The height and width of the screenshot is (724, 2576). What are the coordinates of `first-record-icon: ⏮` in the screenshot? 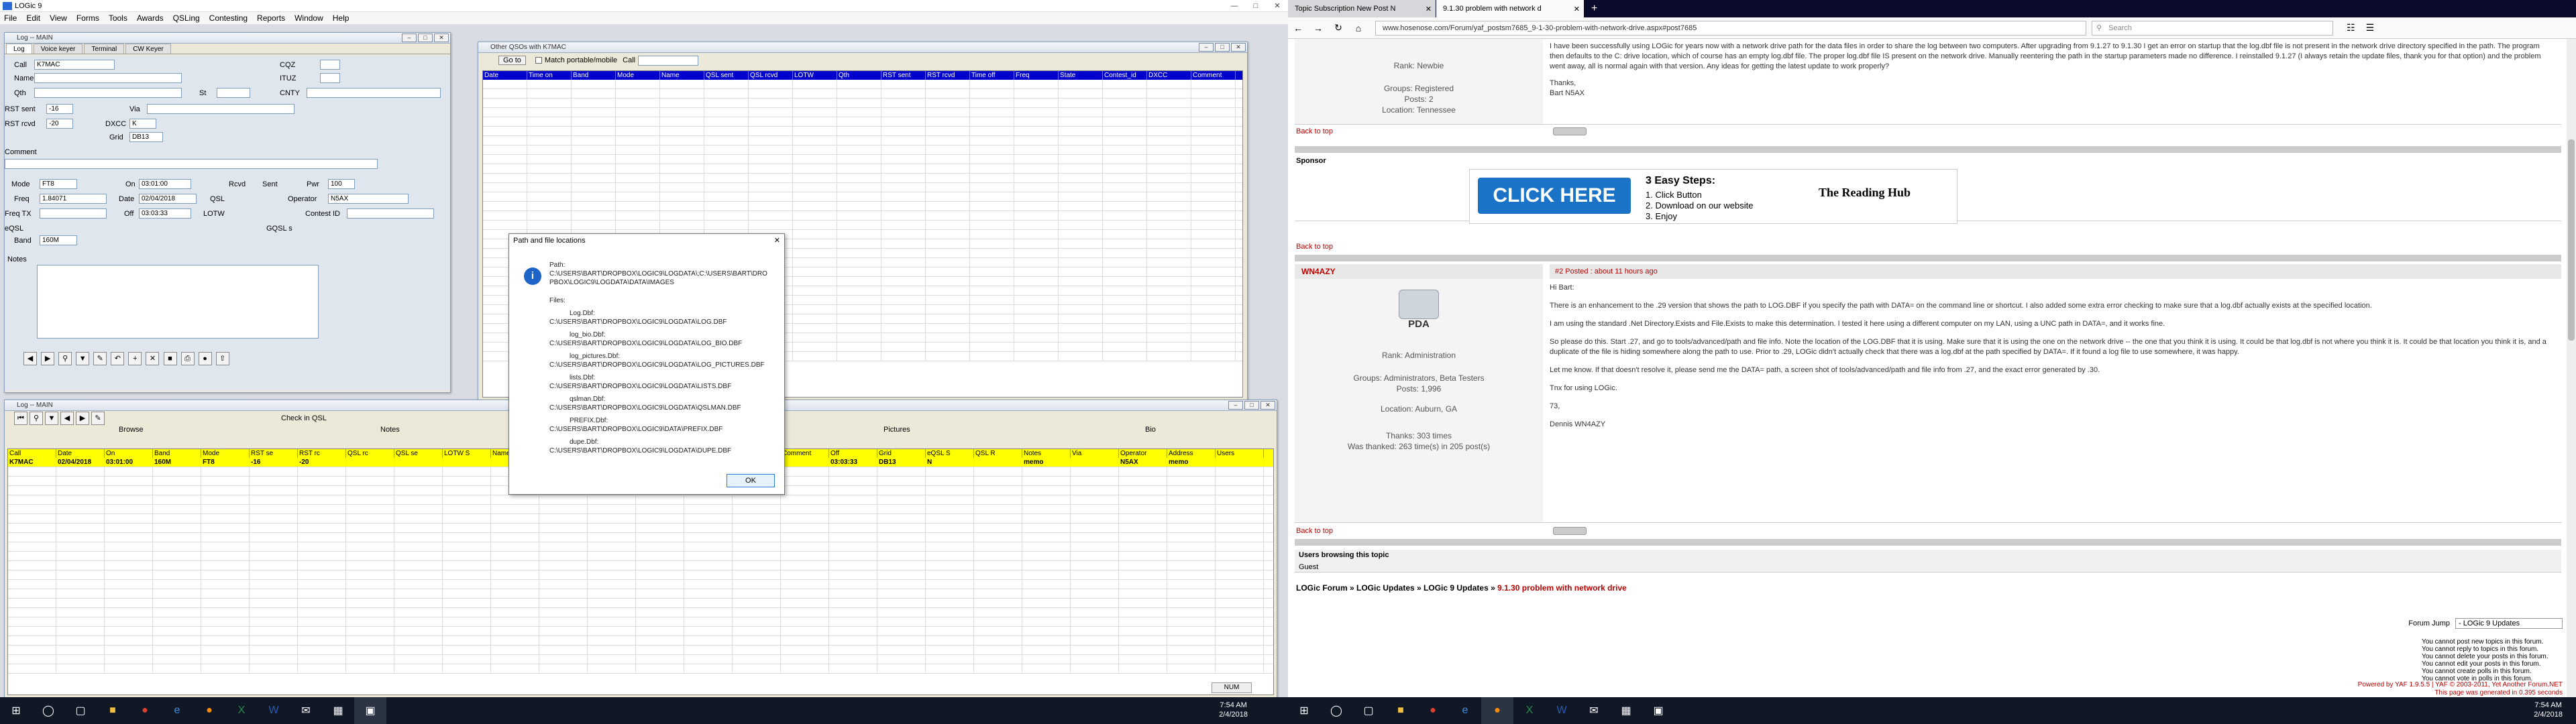 It's located at (21, 418).